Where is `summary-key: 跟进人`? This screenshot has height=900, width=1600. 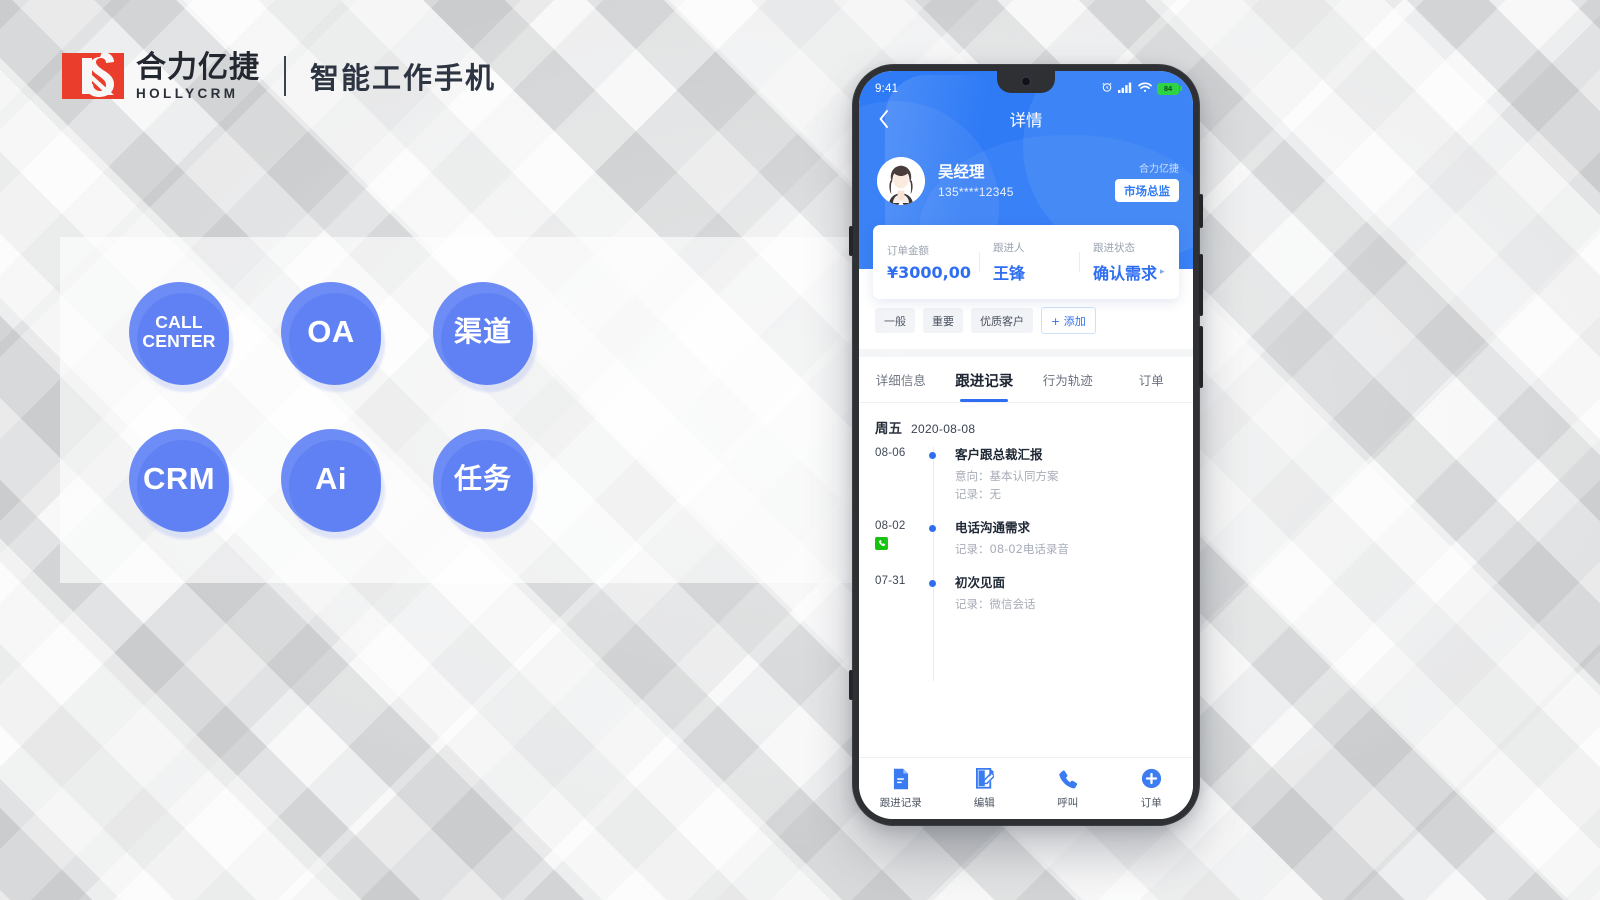
summary-key: 跟进人 is located at coordinates (1009, 248).